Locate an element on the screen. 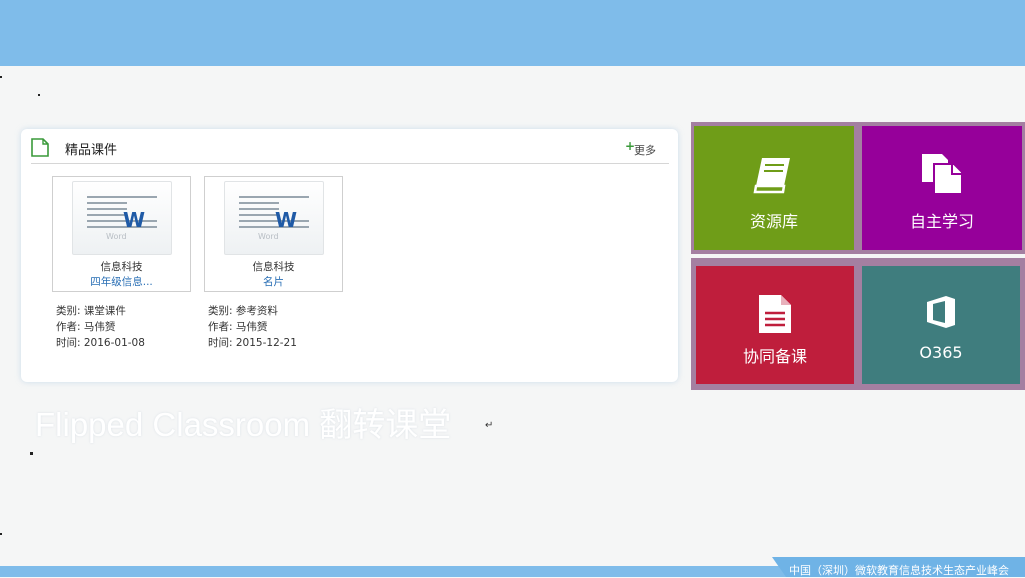 This screenshot has width=1025, height=578. tile-o365: O365 is located at coordinates (941, 325).